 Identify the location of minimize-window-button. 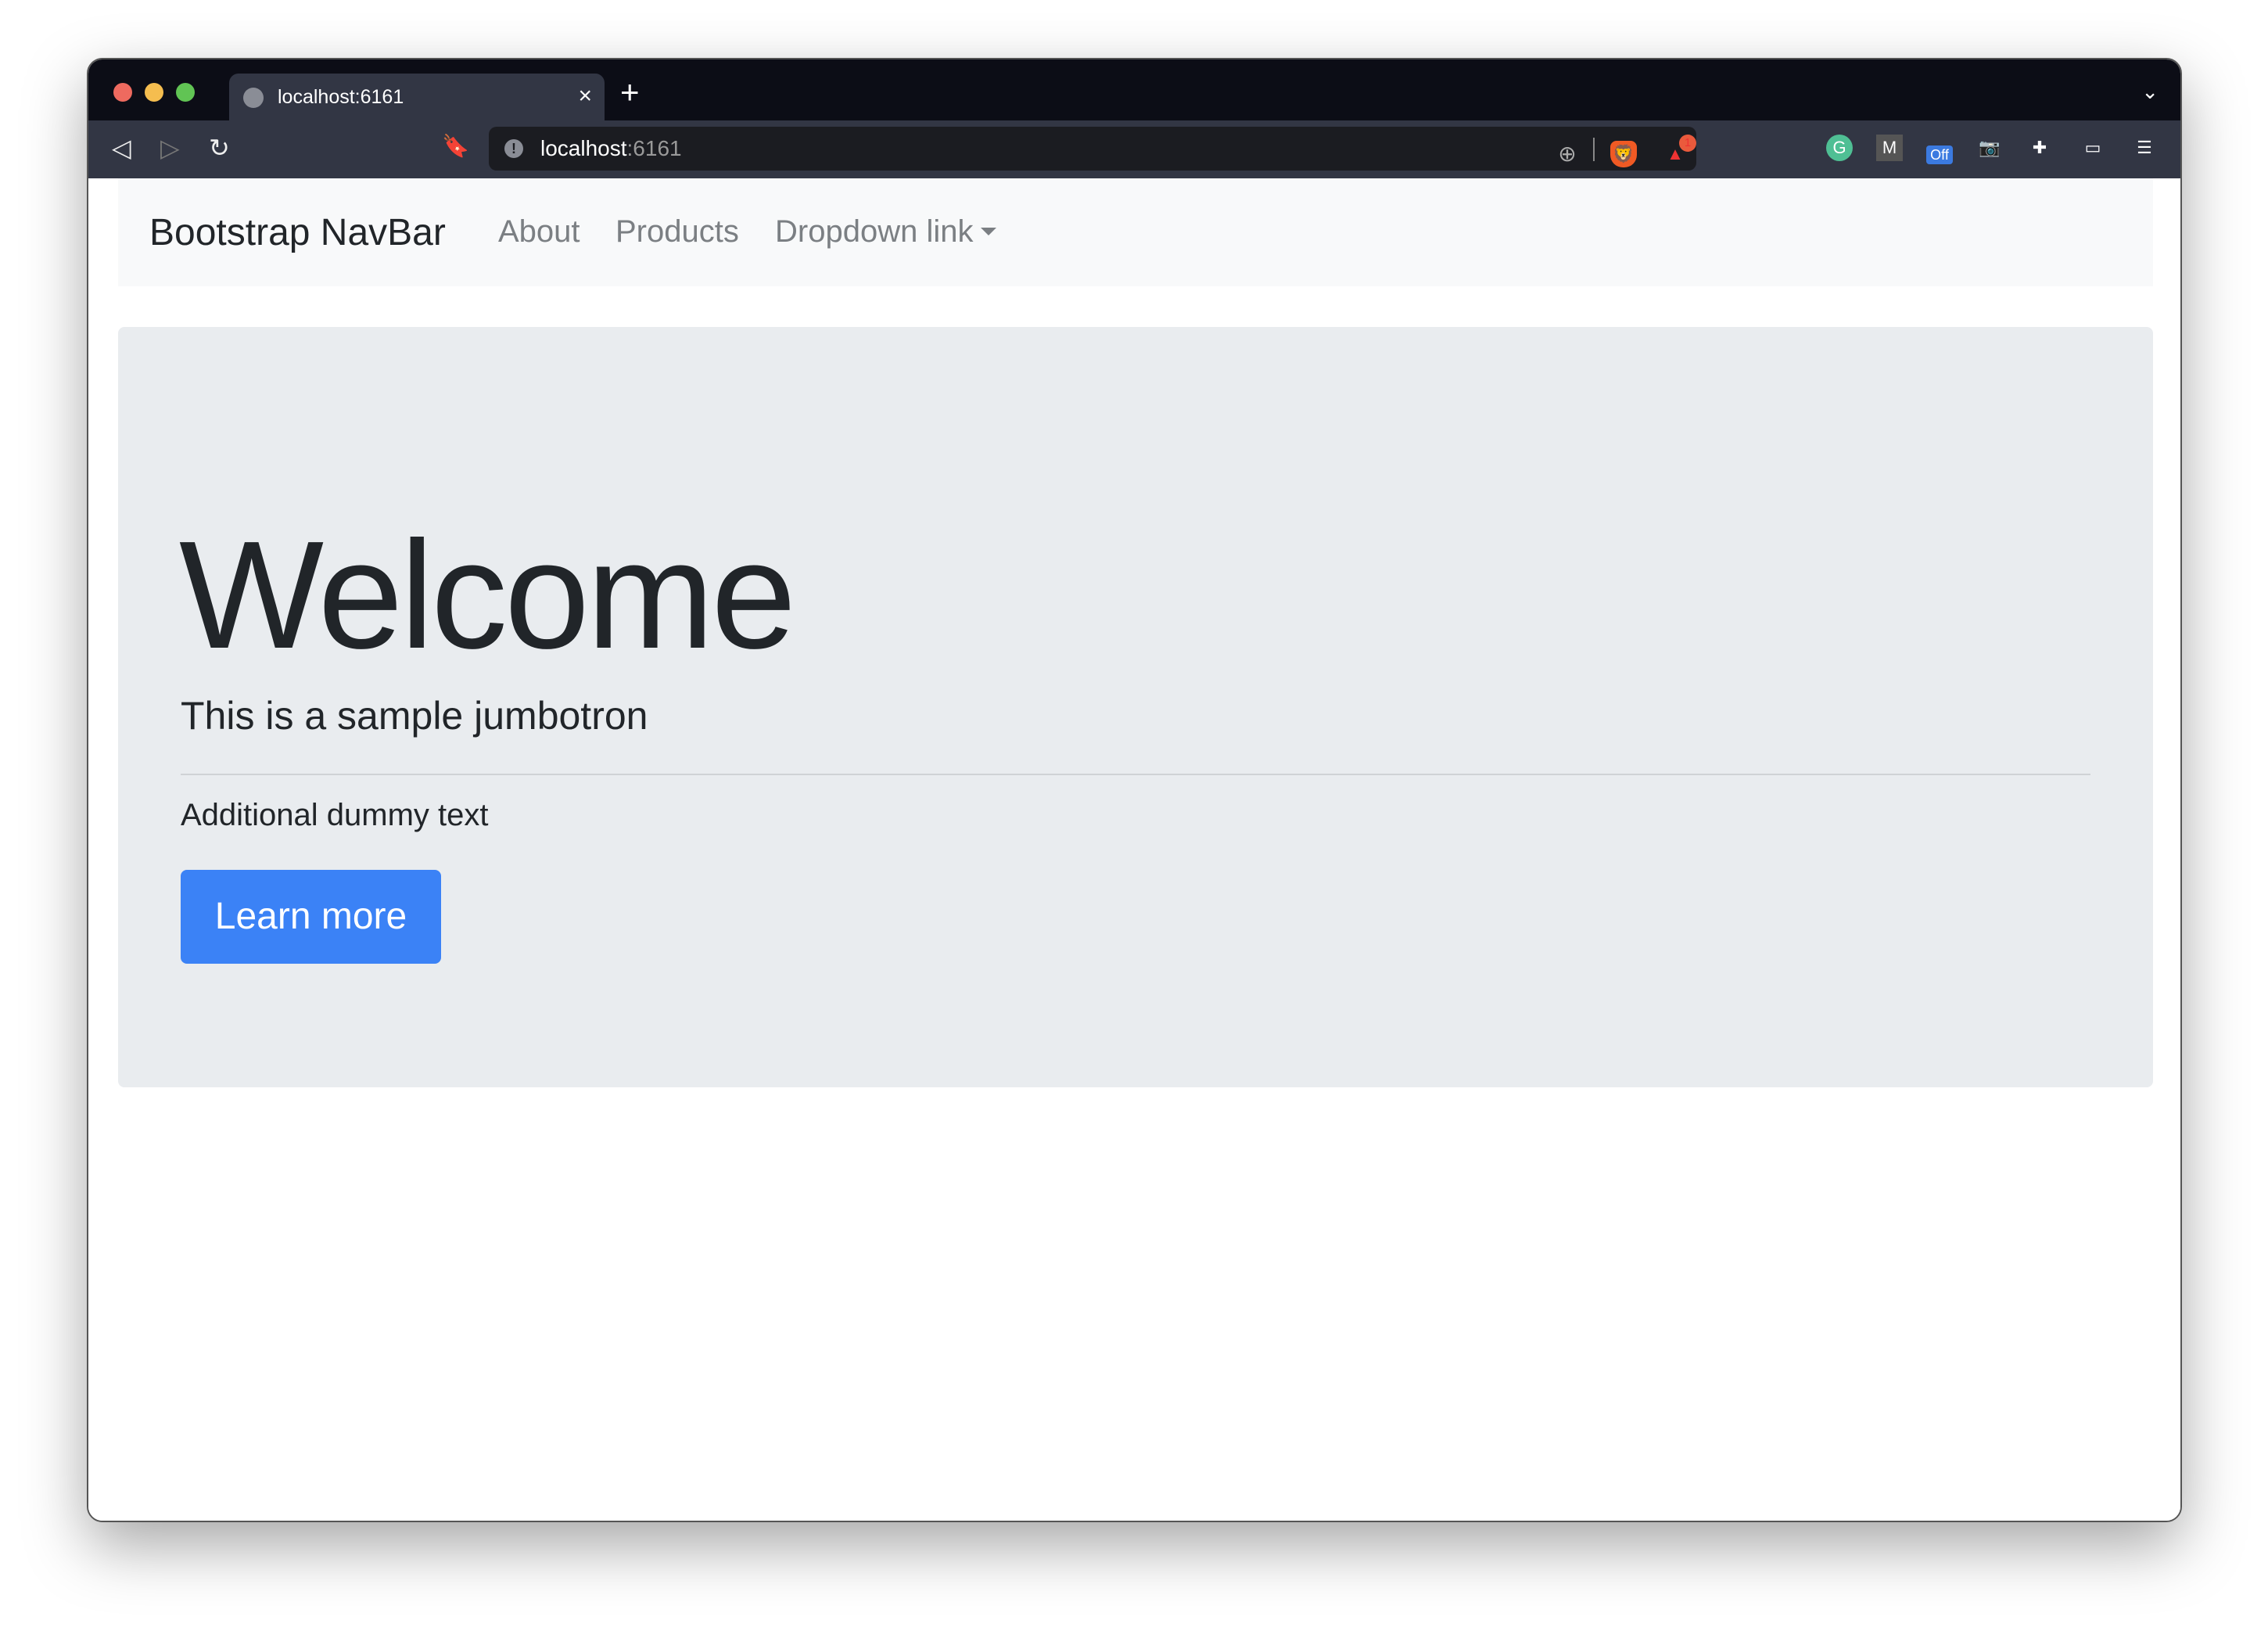
(154, 92).